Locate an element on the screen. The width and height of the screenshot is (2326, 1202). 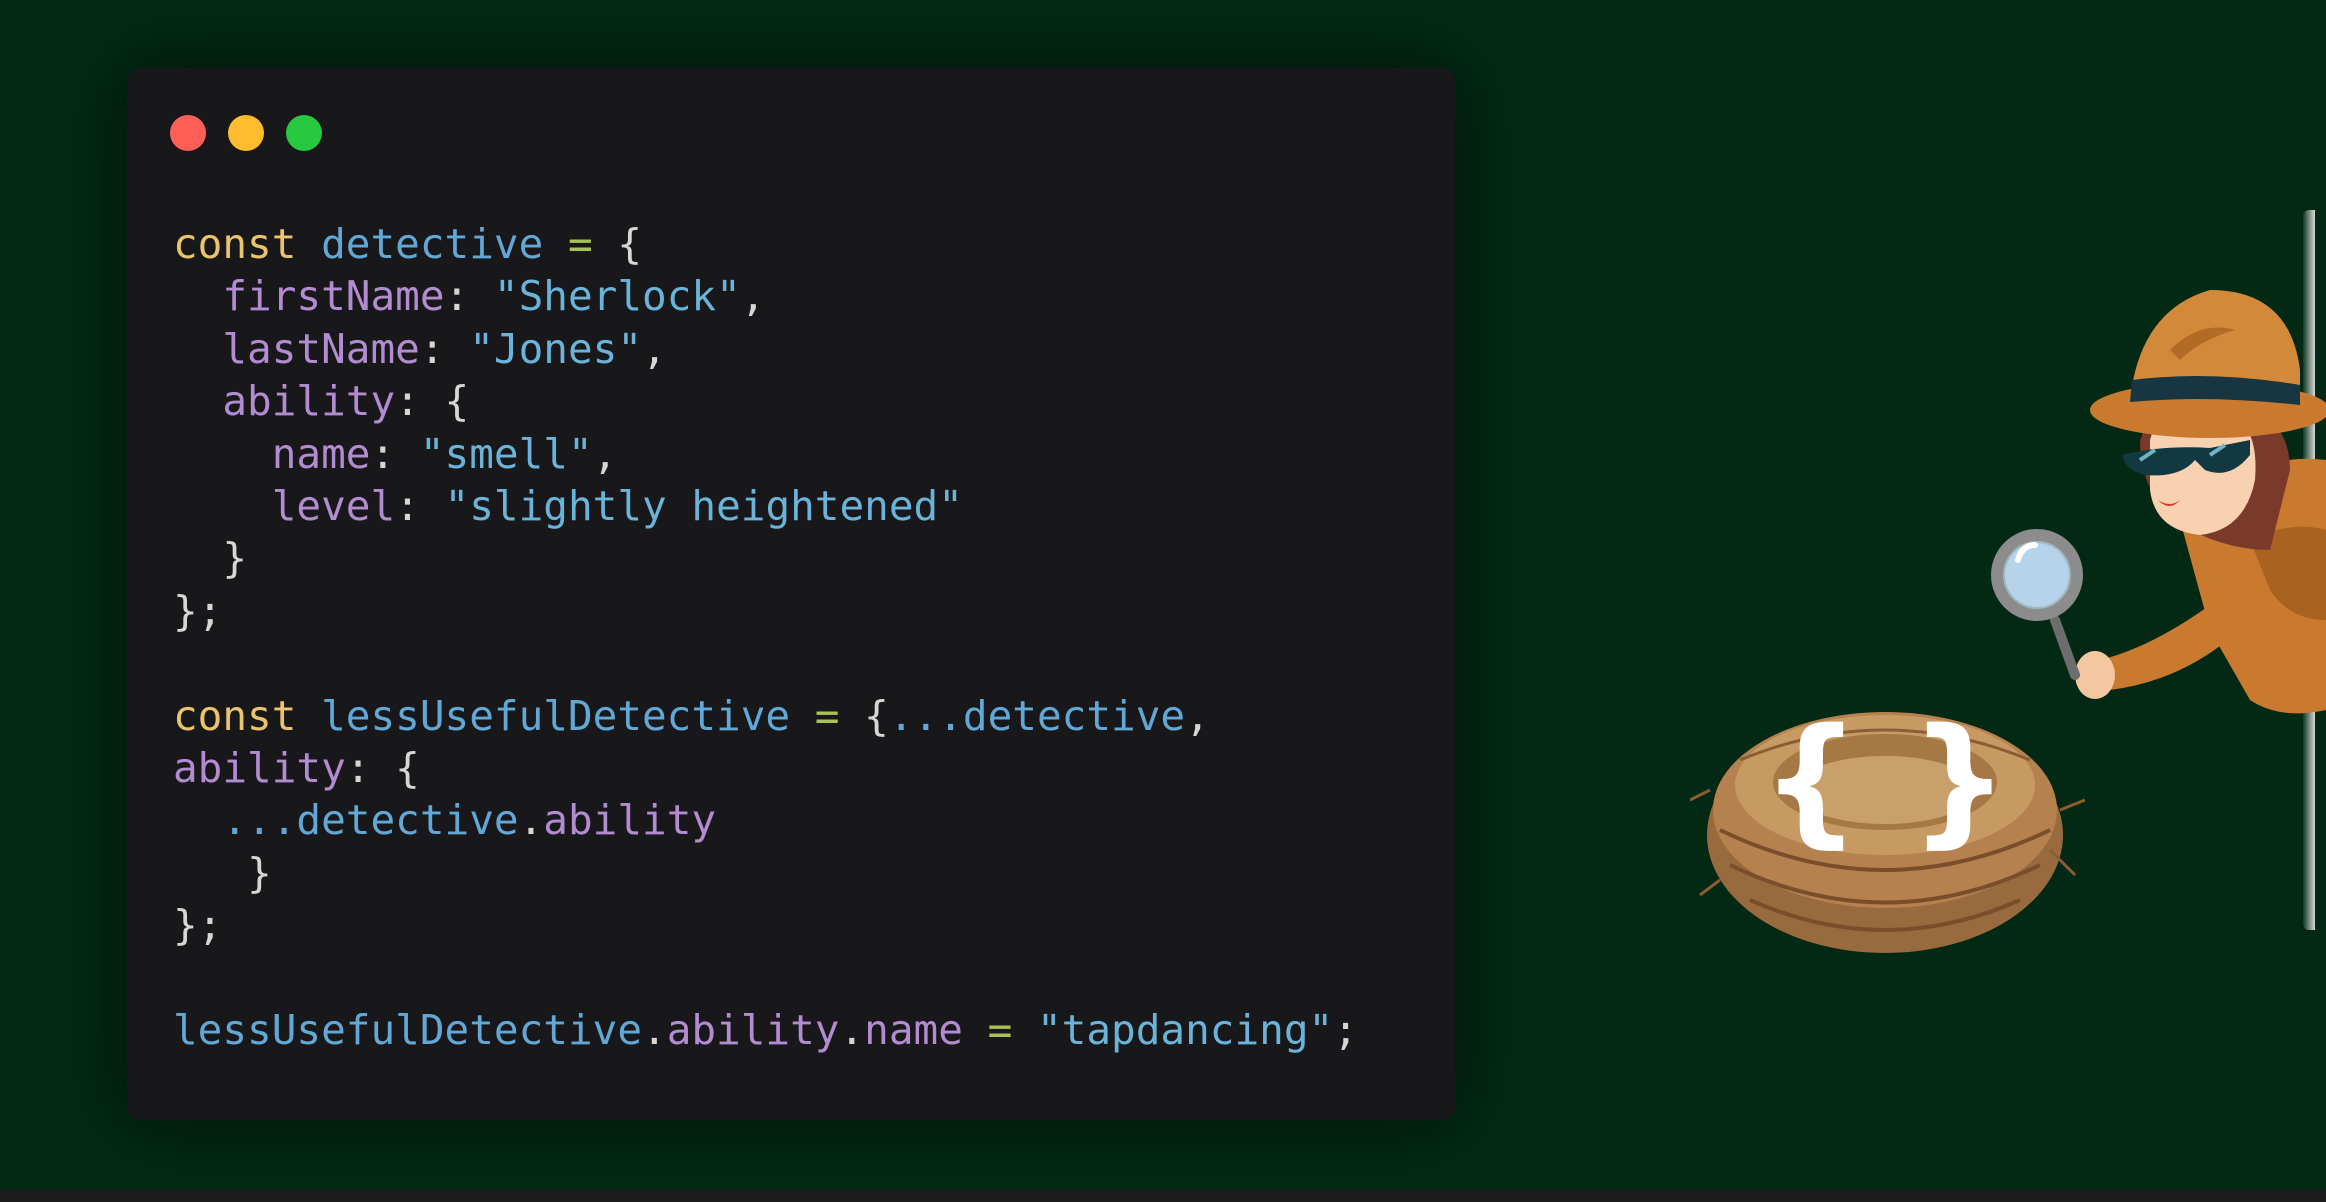
code-line-1: const detective = { is located at coordinates (765, 244).